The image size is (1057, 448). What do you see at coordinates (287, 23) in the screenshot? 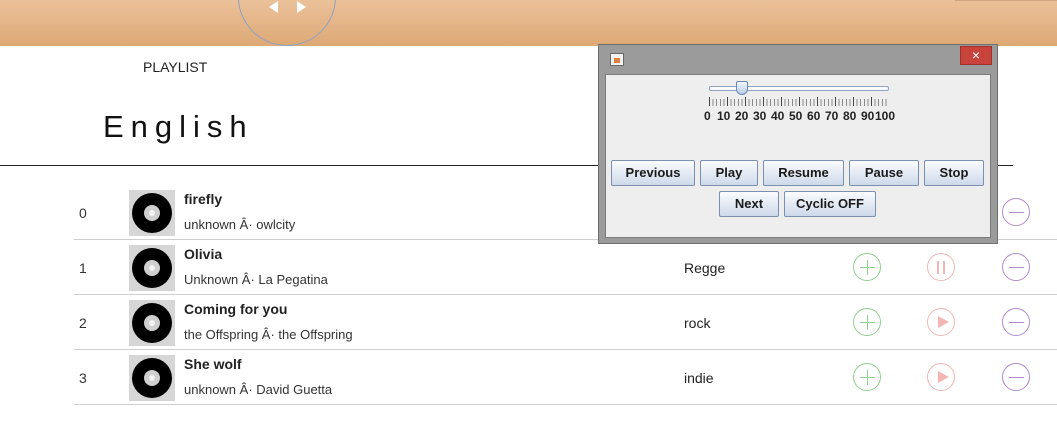
I see `playback-control-circle` at bounding box center [287, 23].